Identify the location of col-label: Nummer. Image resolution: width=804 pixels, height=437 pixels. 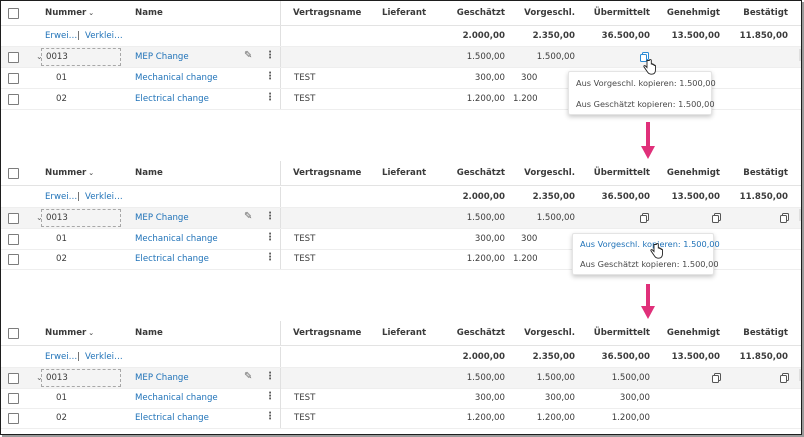
(66, 13).